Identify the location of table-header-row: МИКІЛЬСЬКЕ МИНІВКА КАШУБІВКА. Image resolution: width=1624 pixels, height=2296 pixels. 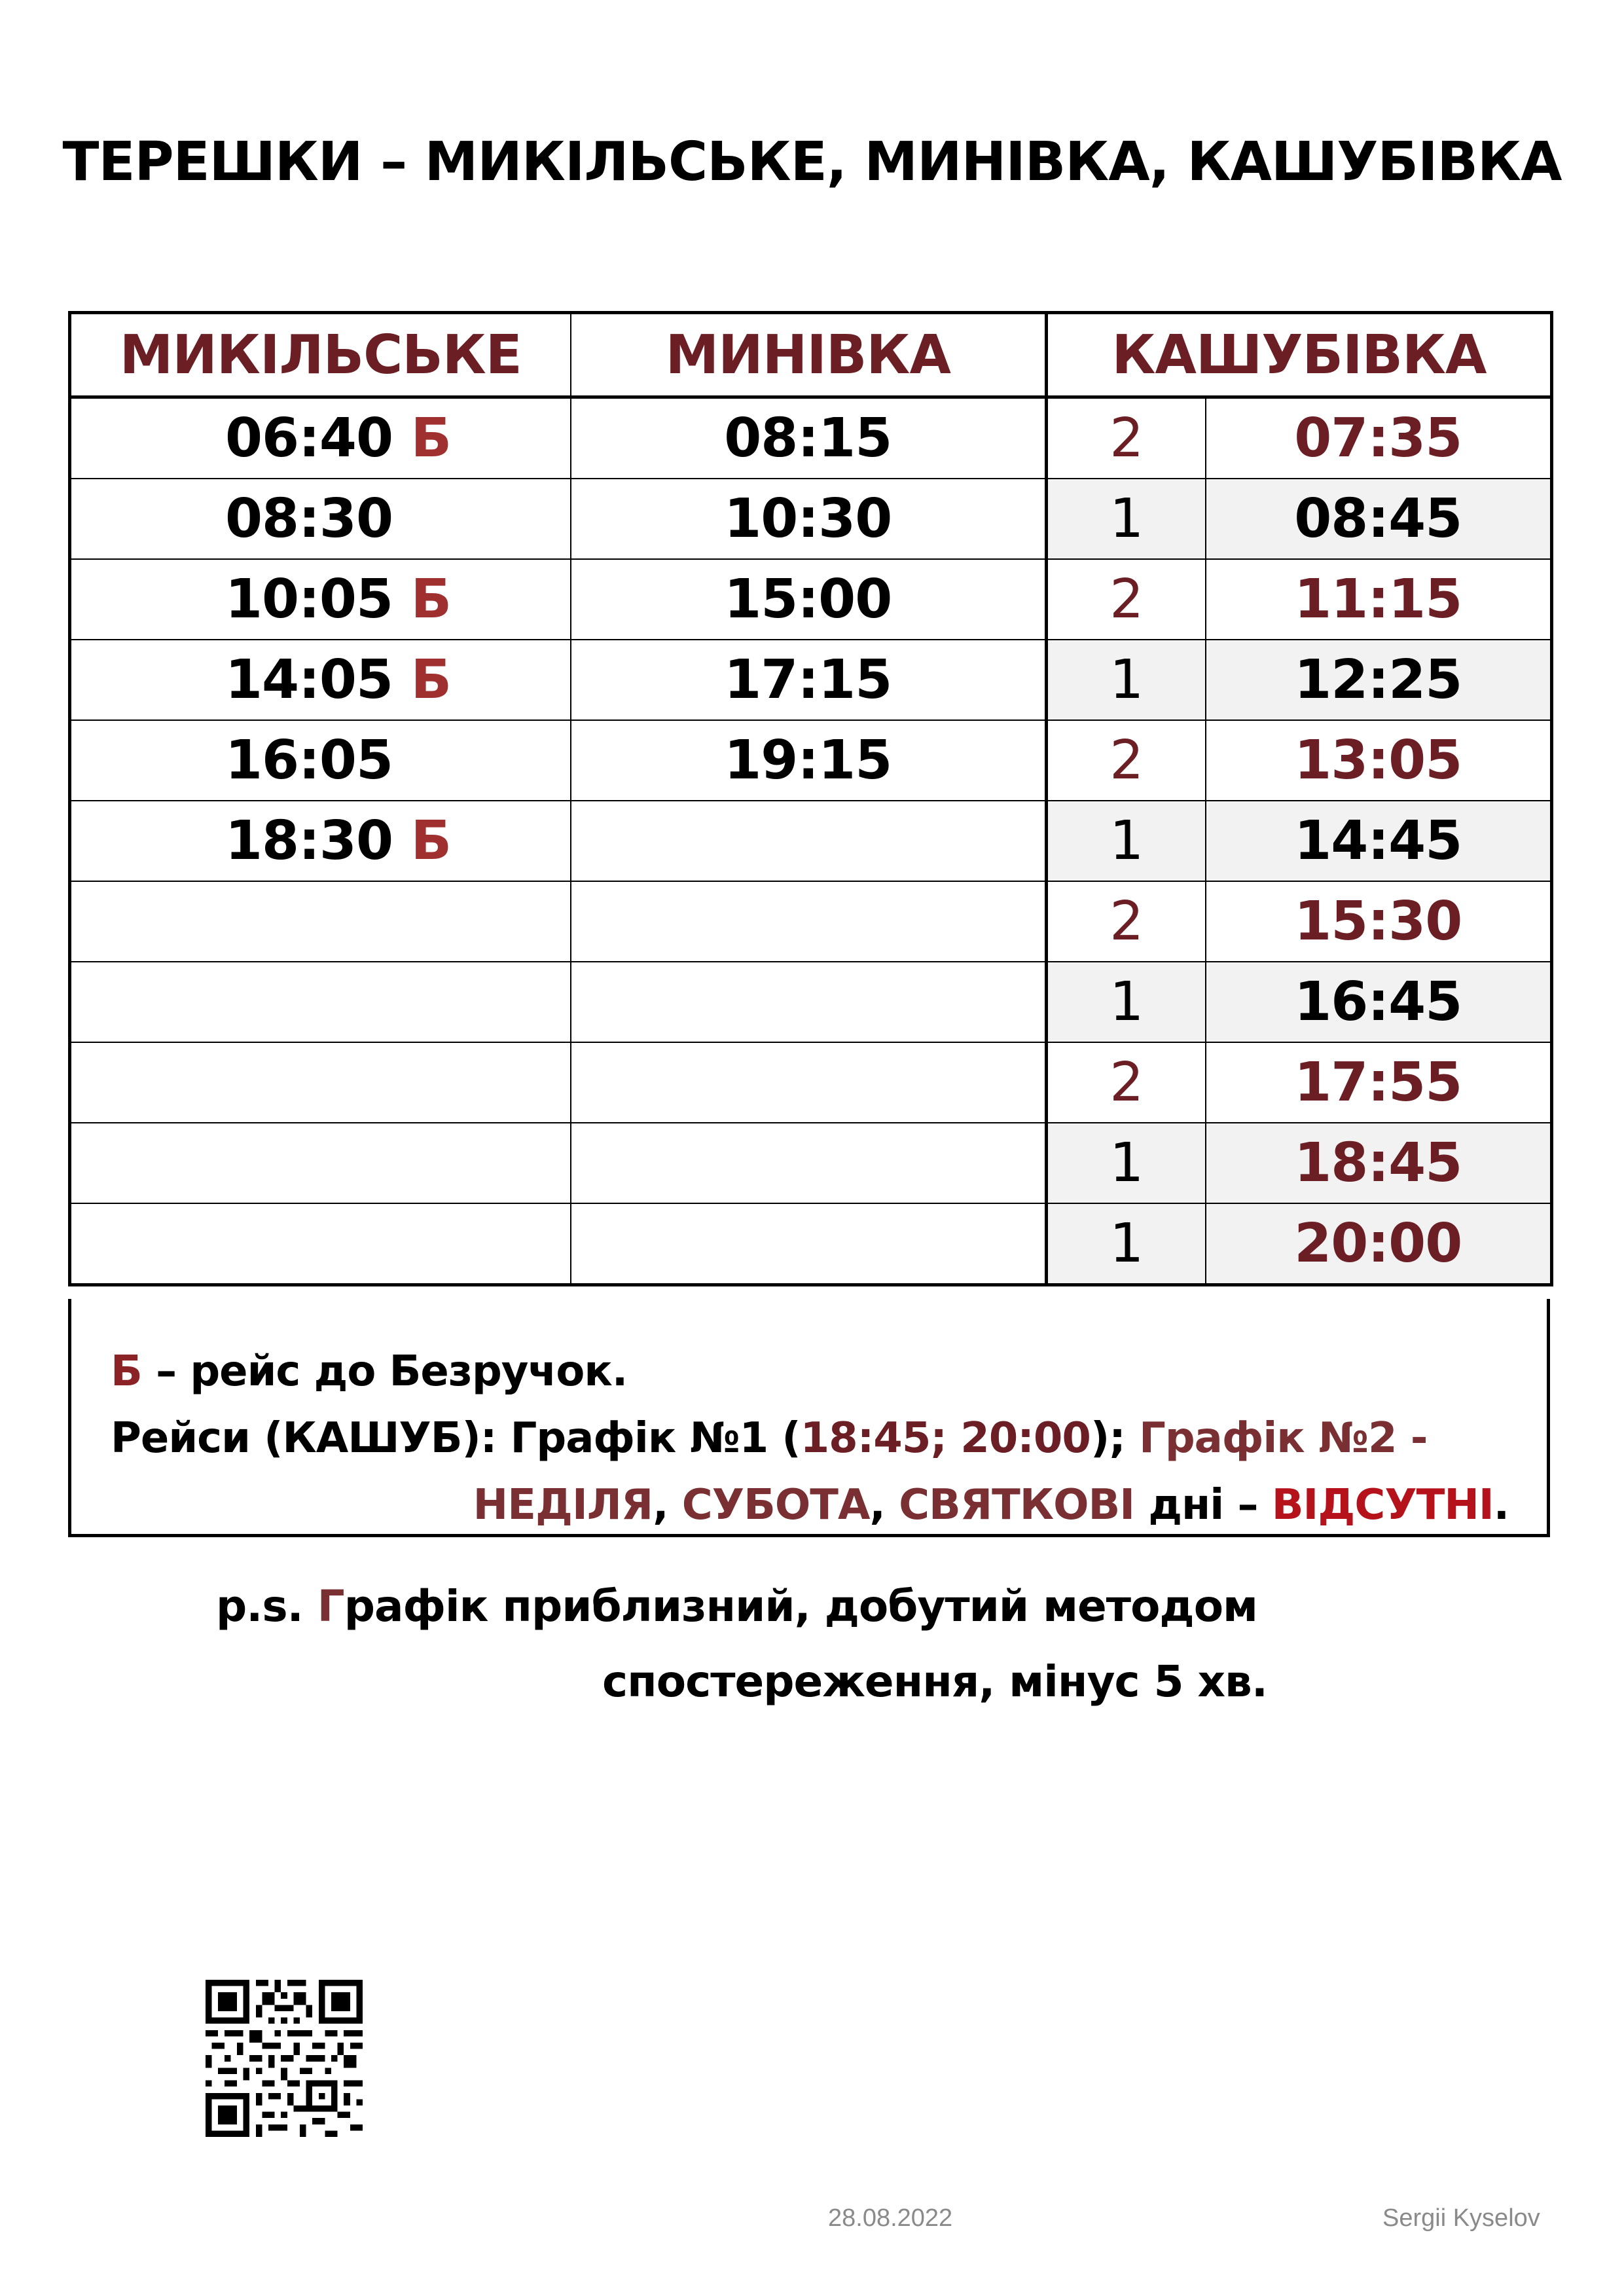
(811, 355).